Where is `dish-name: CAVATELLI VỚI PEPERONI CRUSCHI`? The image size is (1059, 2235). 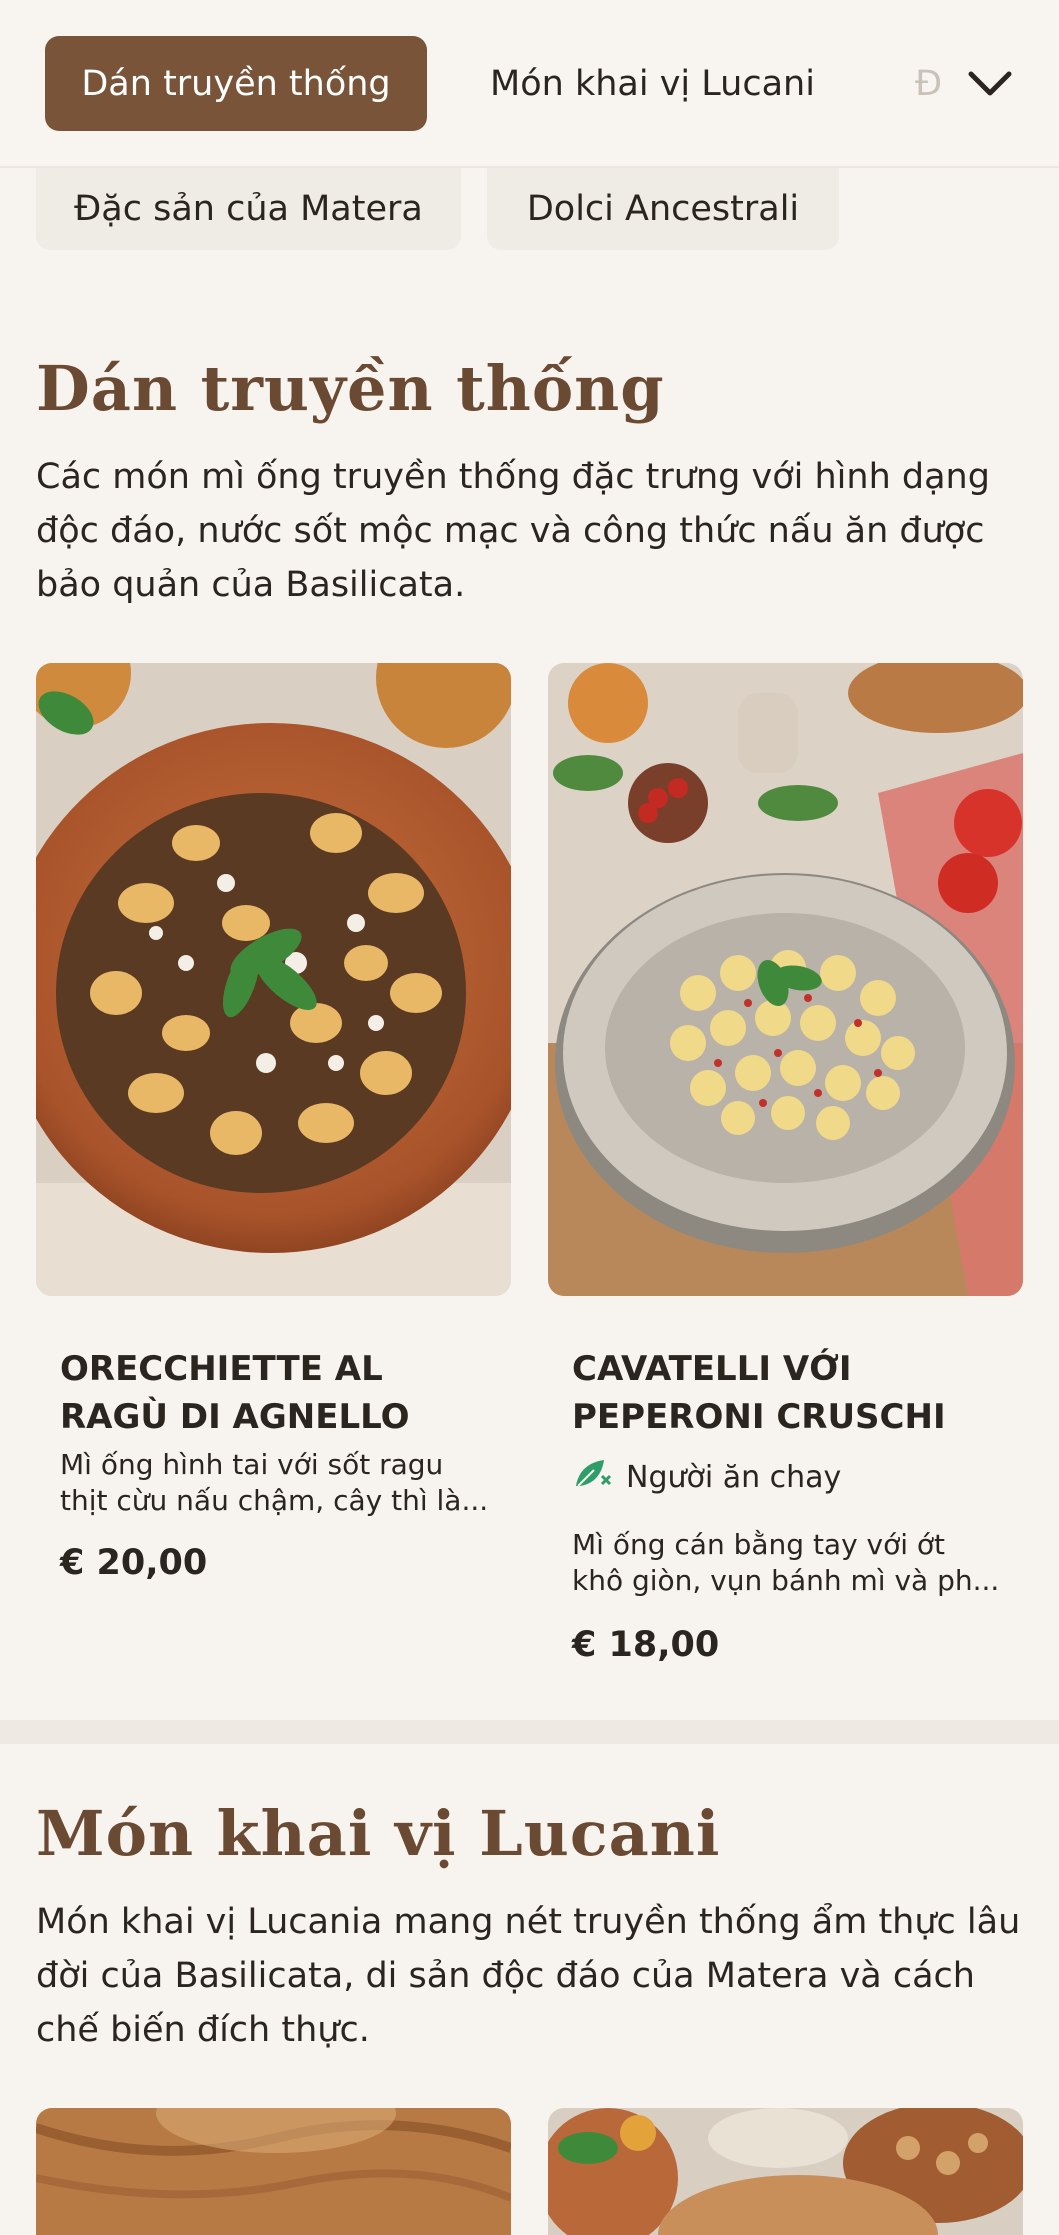
dish-name: CAVATELLI VỚI PEPERONI CRUSCHI is located at coordinates (787, 1393).